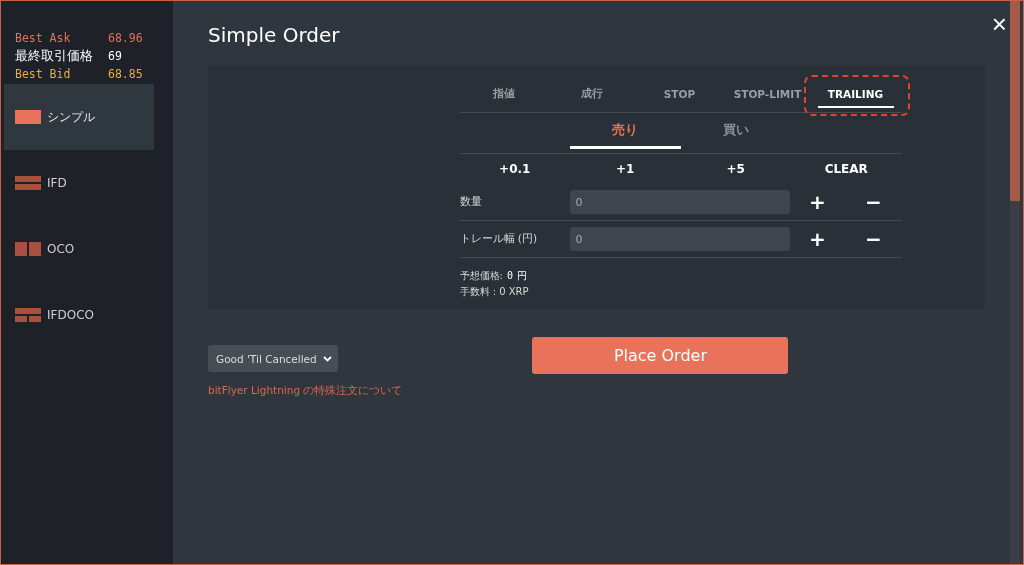  I want to click on stacked-bars-icon, so click(28, 183).